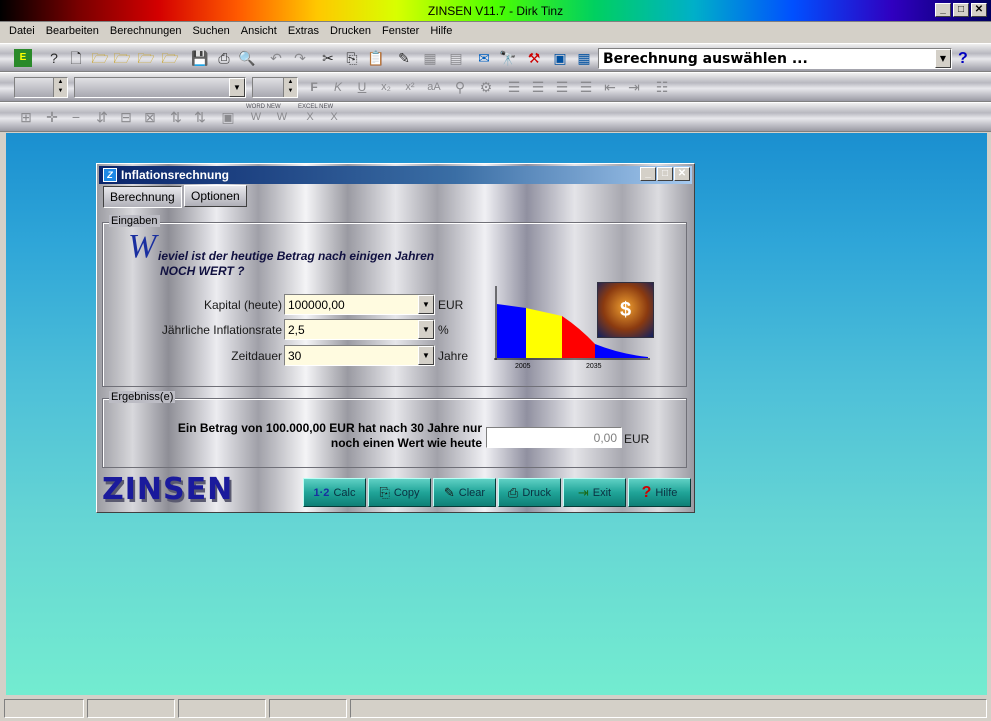  I want to click on maximize-button: □, so click(961, 10).